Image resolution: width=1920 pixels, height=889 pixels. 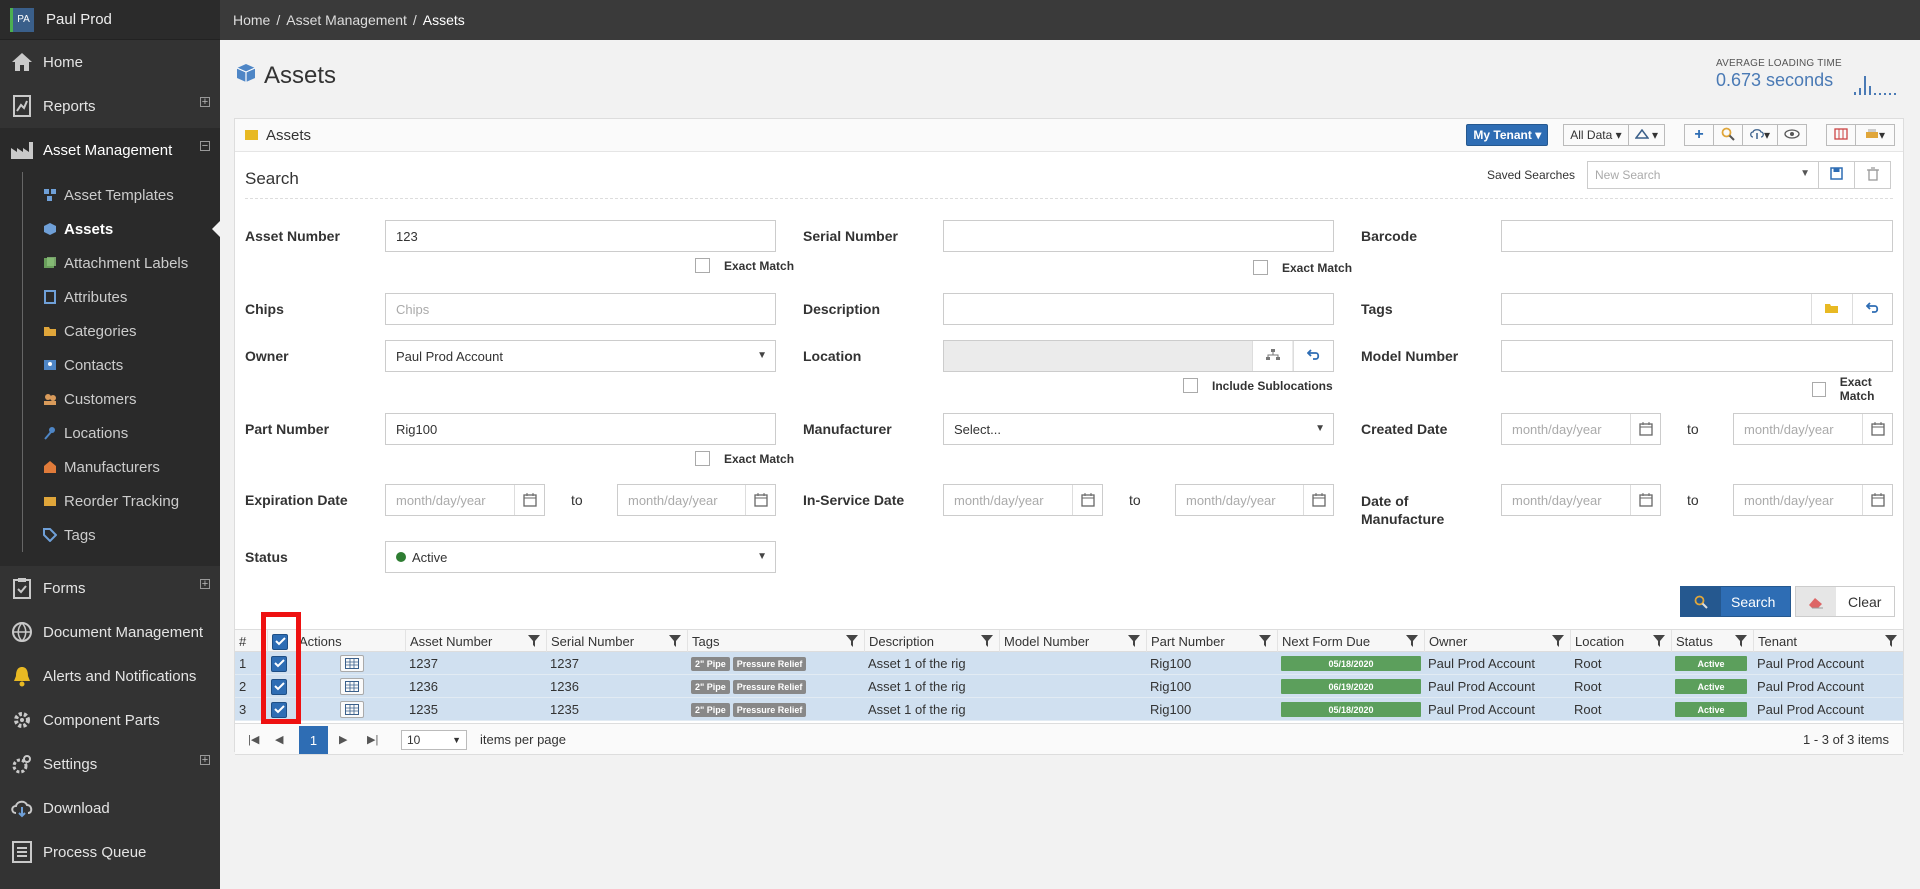 I want to click on column-header-asset-number: Asset Number, so click(x=475, y=641).